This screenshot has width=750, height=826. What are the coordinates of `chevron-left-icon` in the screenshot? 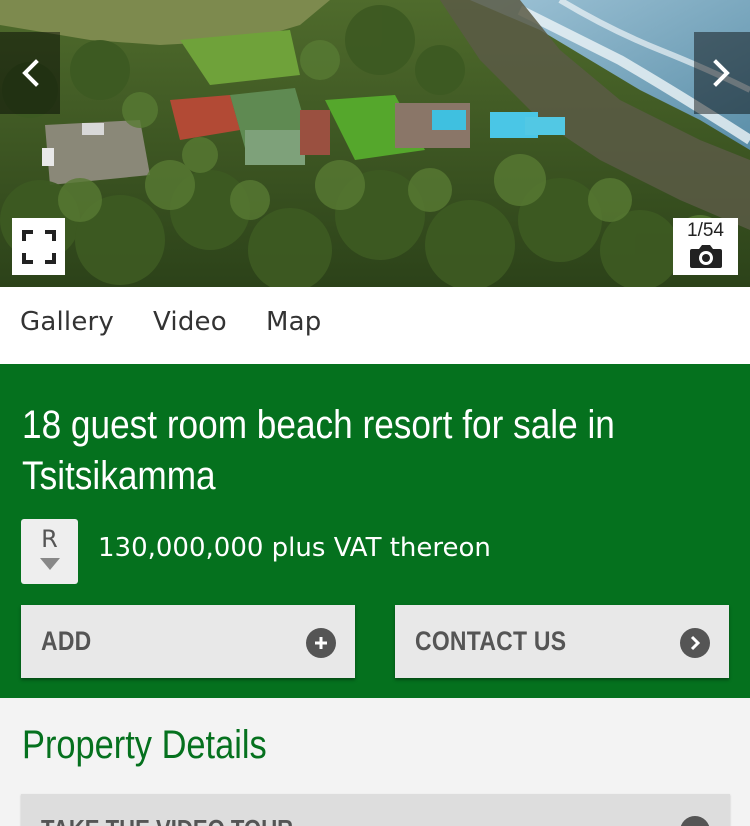 It's located at (30, 73).